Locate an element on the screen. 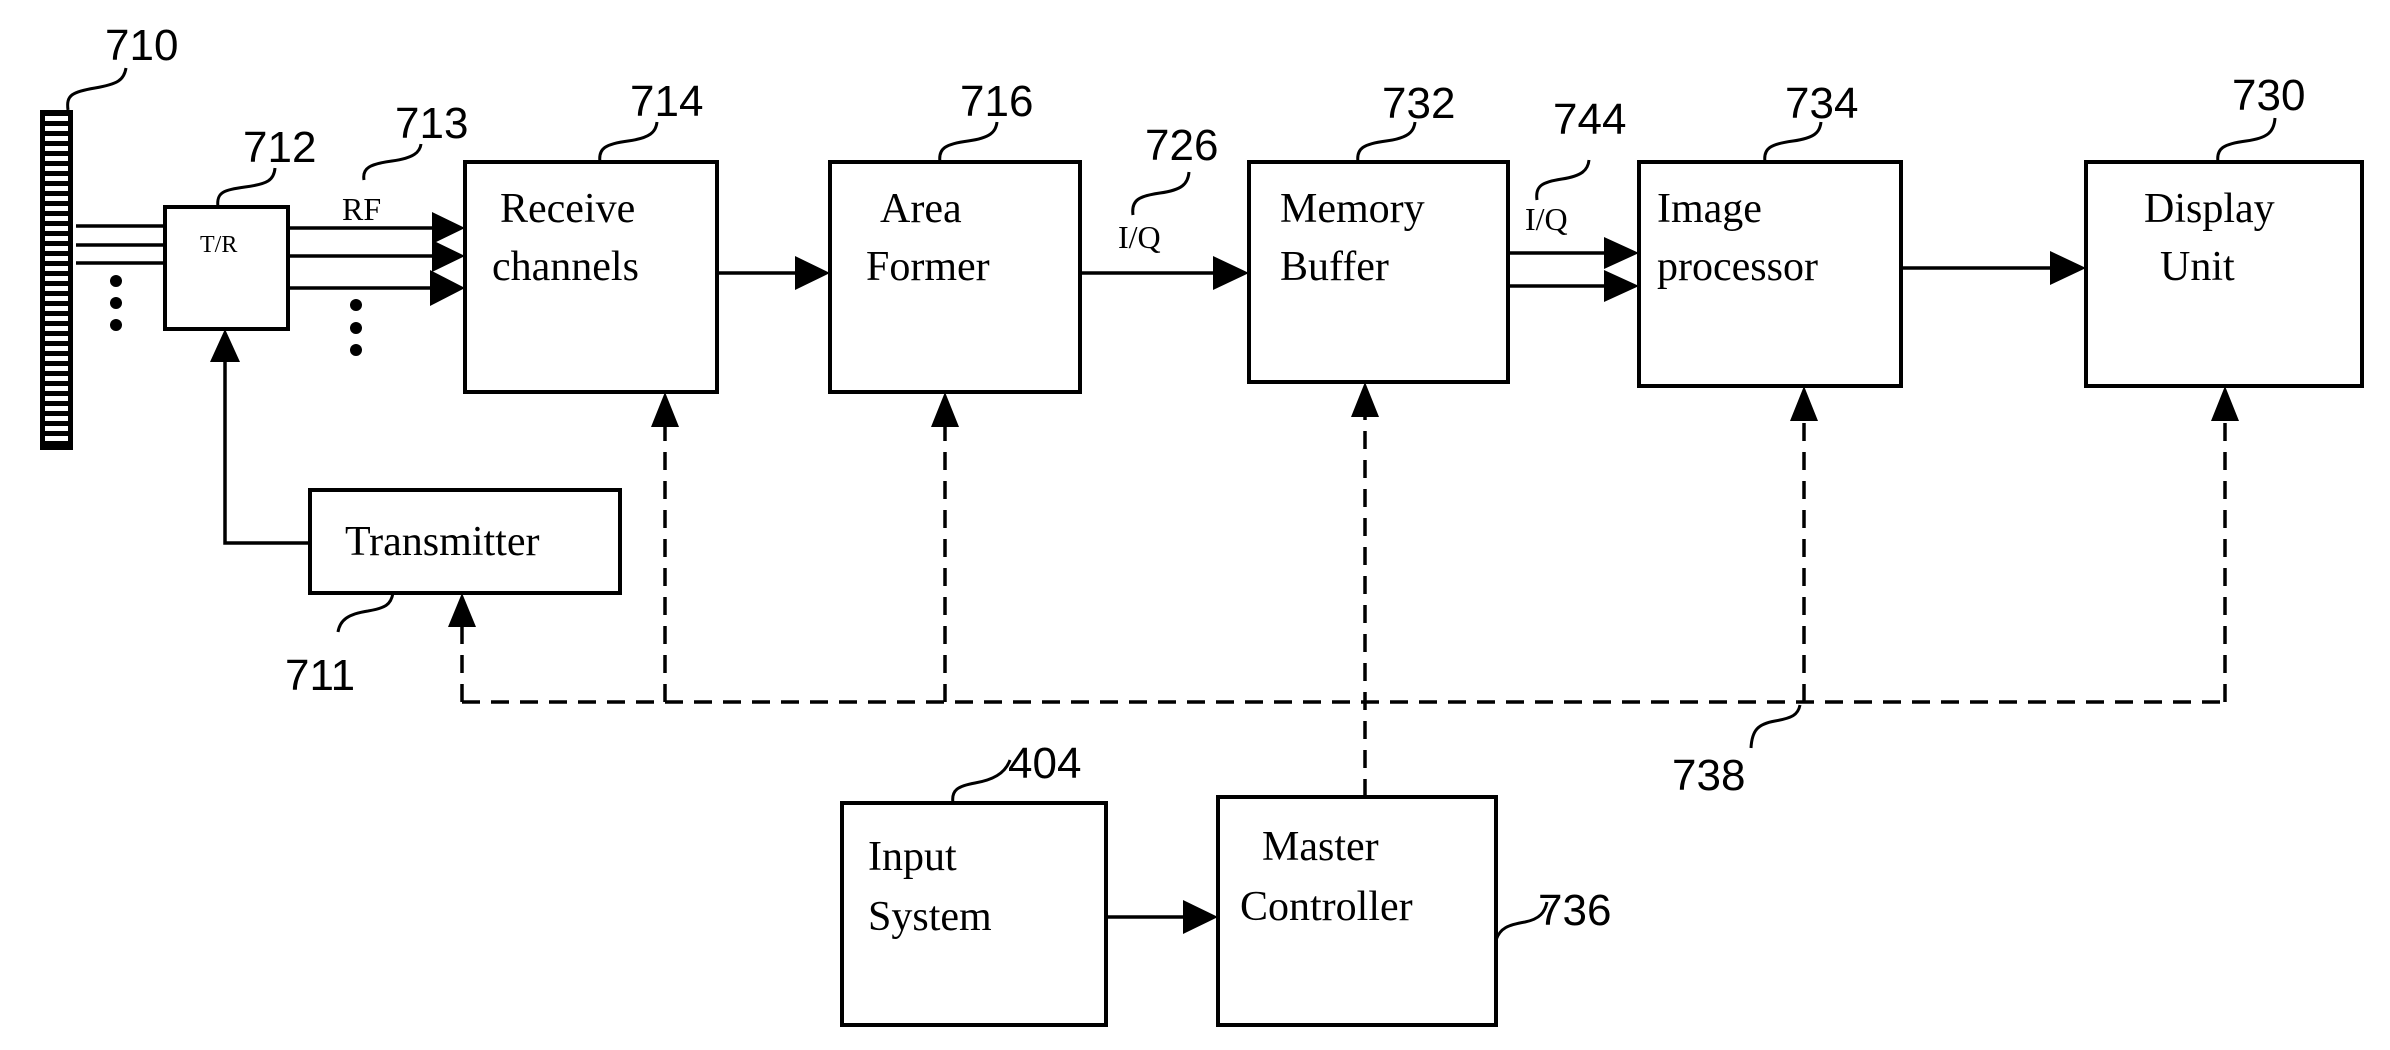 The width and height of the screenshot is (2390, 1050). line-transmitter-tr is located at coordinates (266, 453).